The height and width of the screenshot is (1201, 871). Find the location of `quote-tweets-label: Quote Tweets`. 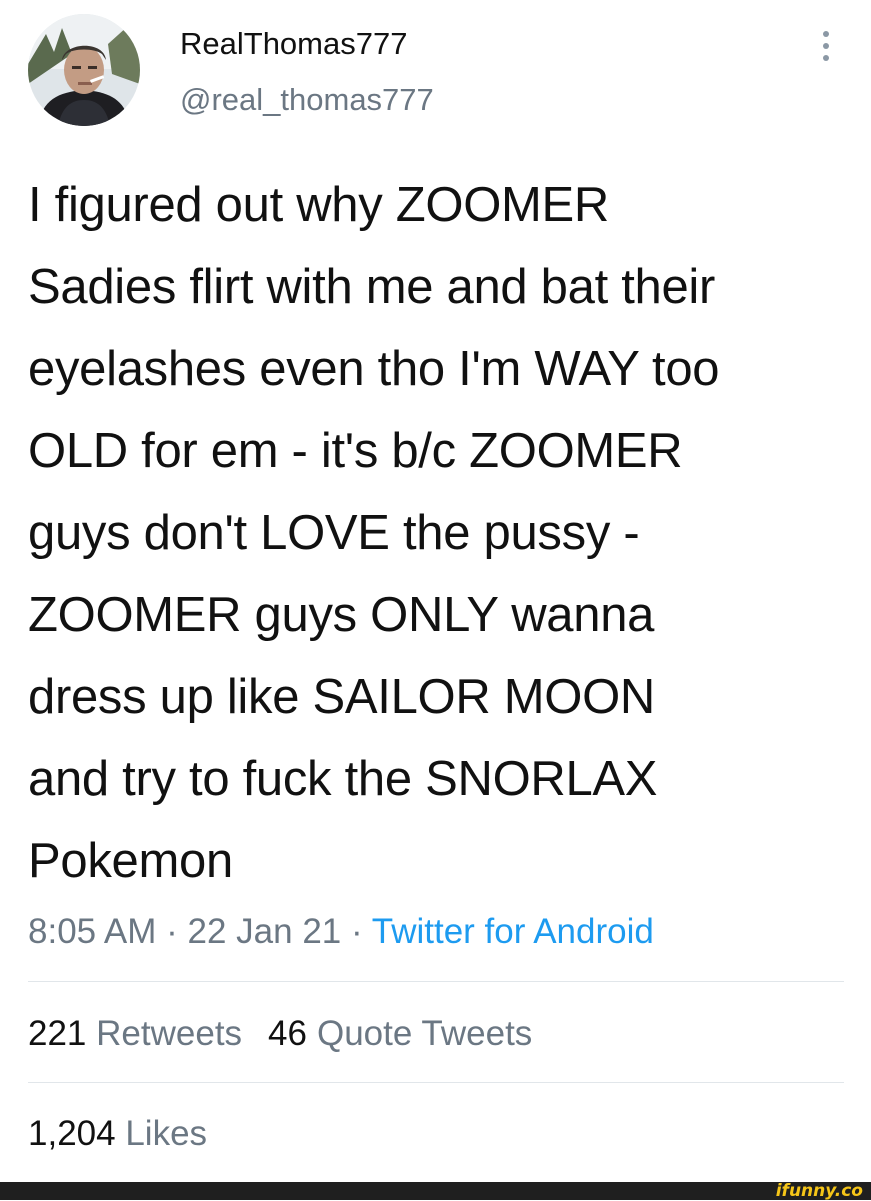

quote-tweets-label: Quote Tweets is located at coordinates (424, 1033).